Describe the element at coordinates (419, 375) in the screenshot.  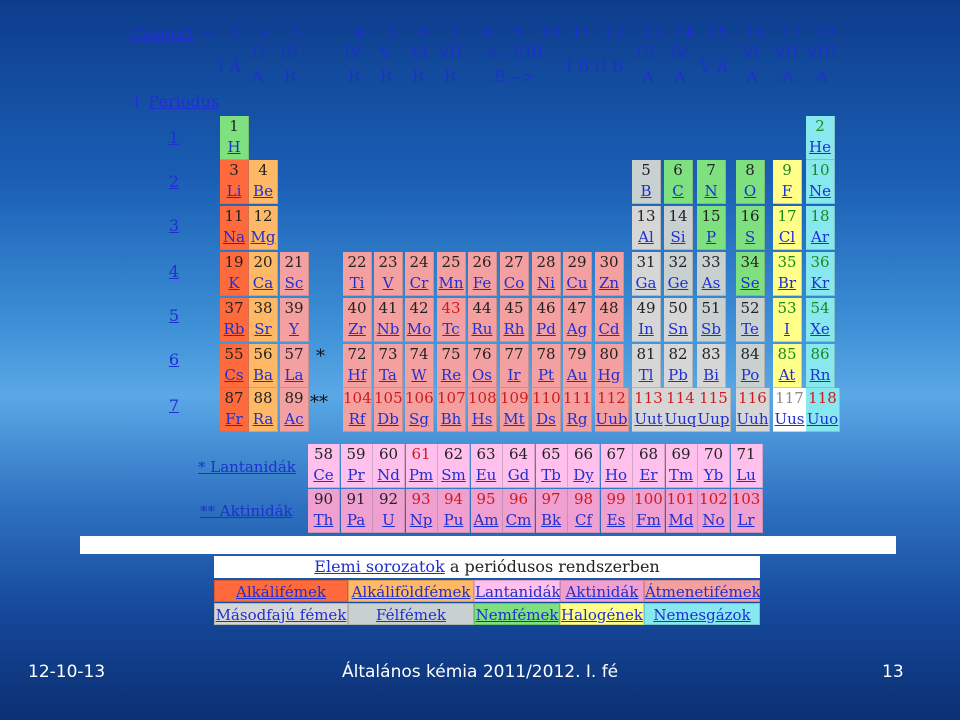
I see `element-symbol: W` at that location.